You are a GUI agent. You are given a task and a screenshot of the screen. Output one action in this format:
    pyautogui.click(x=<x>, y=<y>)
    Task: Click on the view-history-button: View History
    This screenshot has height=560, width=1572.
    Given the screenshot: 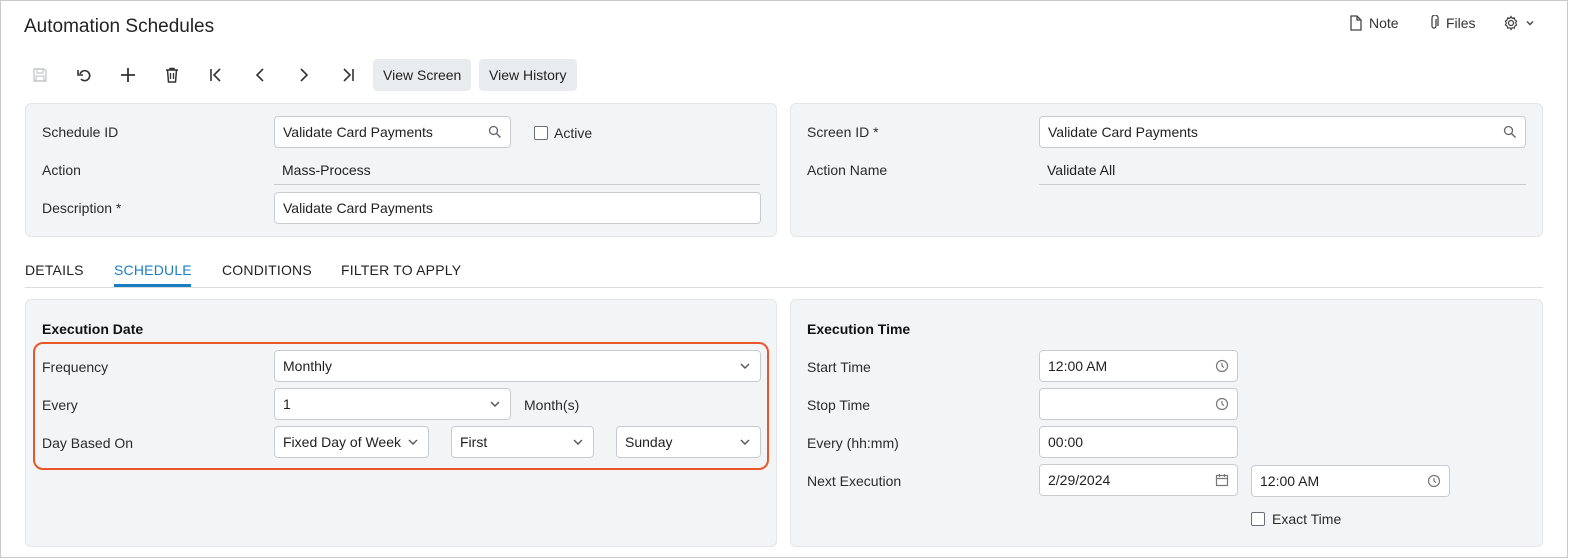 What is the action you would take?
    pyautogui.click(x=528, y=75)
    